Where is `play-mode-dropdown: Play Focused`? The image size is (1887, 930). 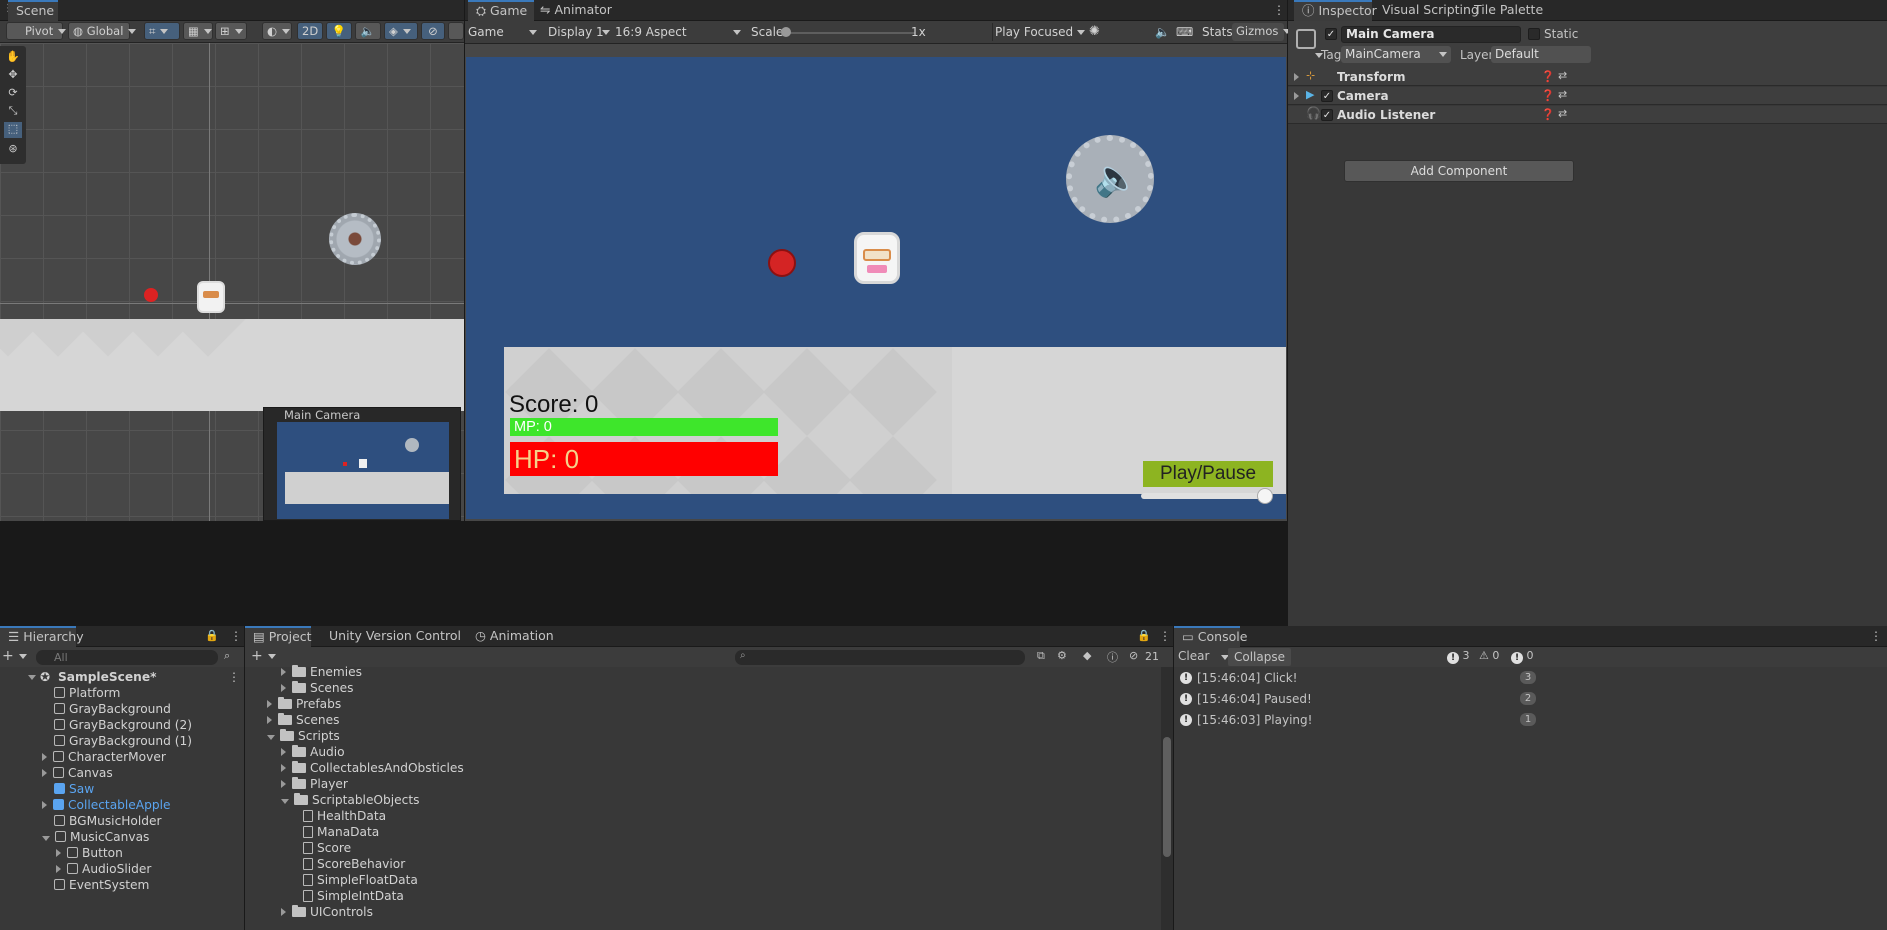 play-mode-dropdown: Play Focused is located at coordinates (1040, 32).